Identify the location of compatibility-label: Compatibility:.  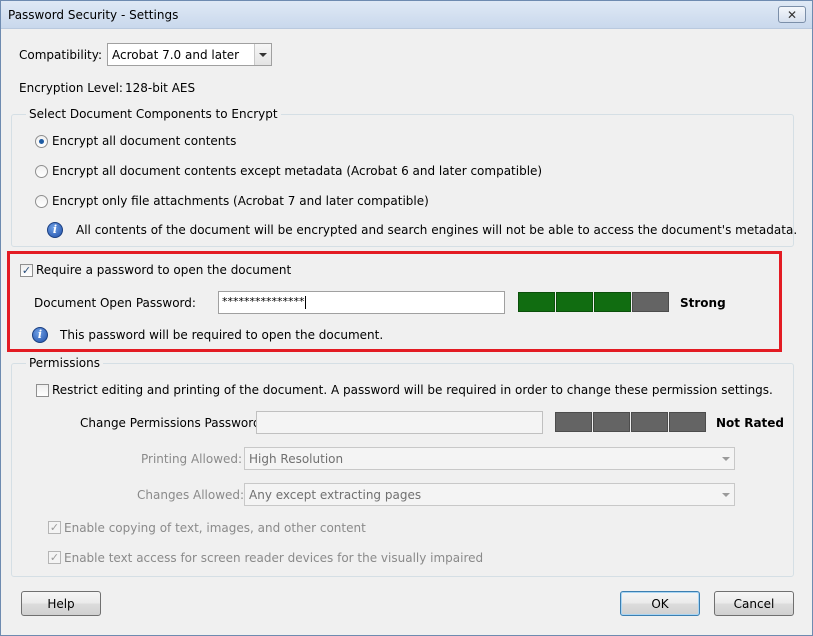
(61, 55).